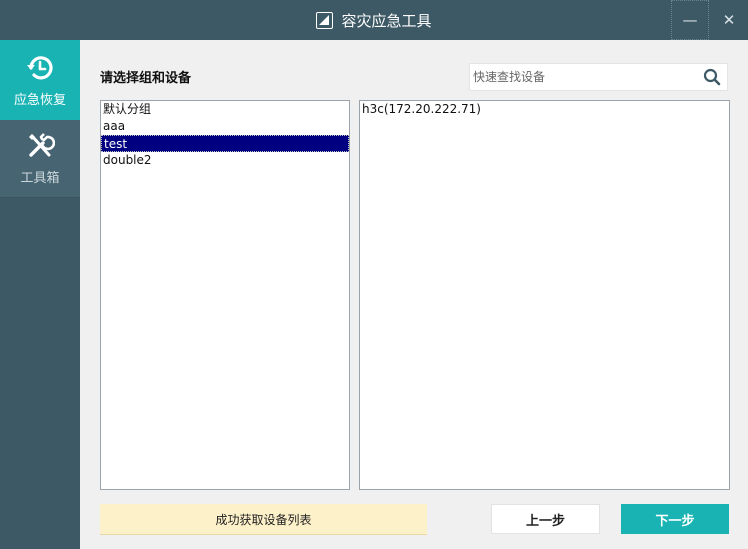 Image resolution: width=748 pixels, height=549 pixels. Describe the element at coordinates (225, 160) in the screenshot. I see `group-list-item: double2` at that location.